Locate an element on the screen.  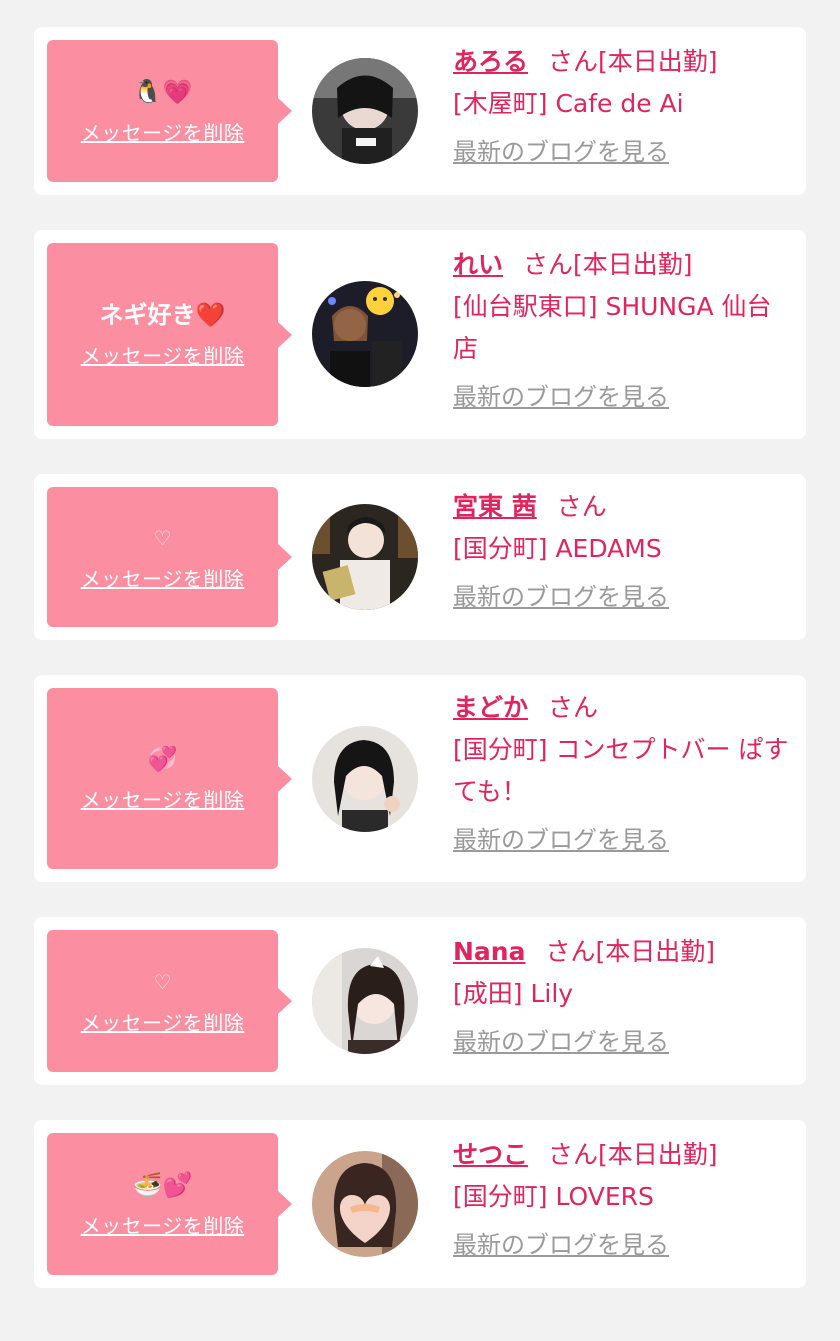
cast-info: まどか さん [国分町] コンセプトバー ぱすても！ 最新のブログを見る is located at coordinates (623, 774).